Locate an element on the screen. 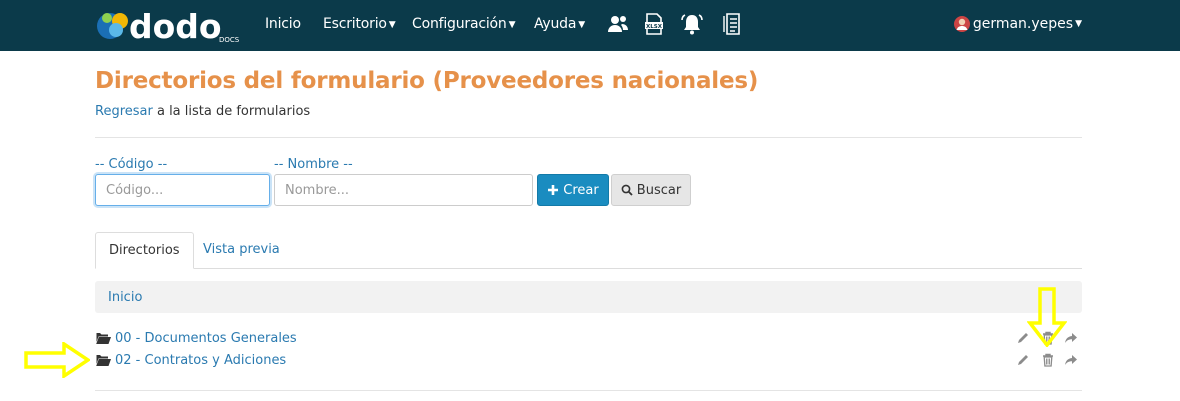  search-button-label: Buscar is located at coordinates (659, 190).